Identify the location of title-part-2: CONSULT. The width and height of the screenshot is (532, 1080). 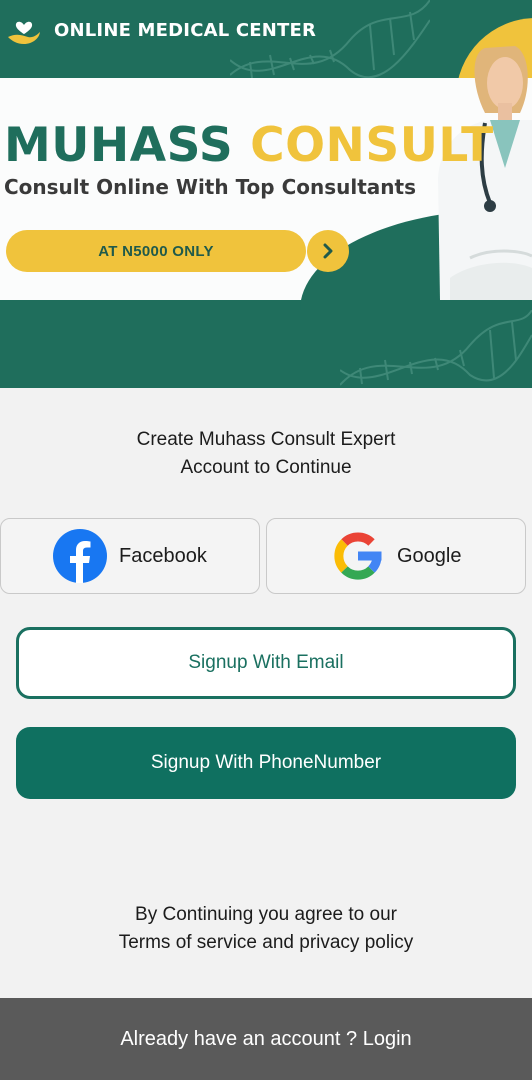
(372, 145).